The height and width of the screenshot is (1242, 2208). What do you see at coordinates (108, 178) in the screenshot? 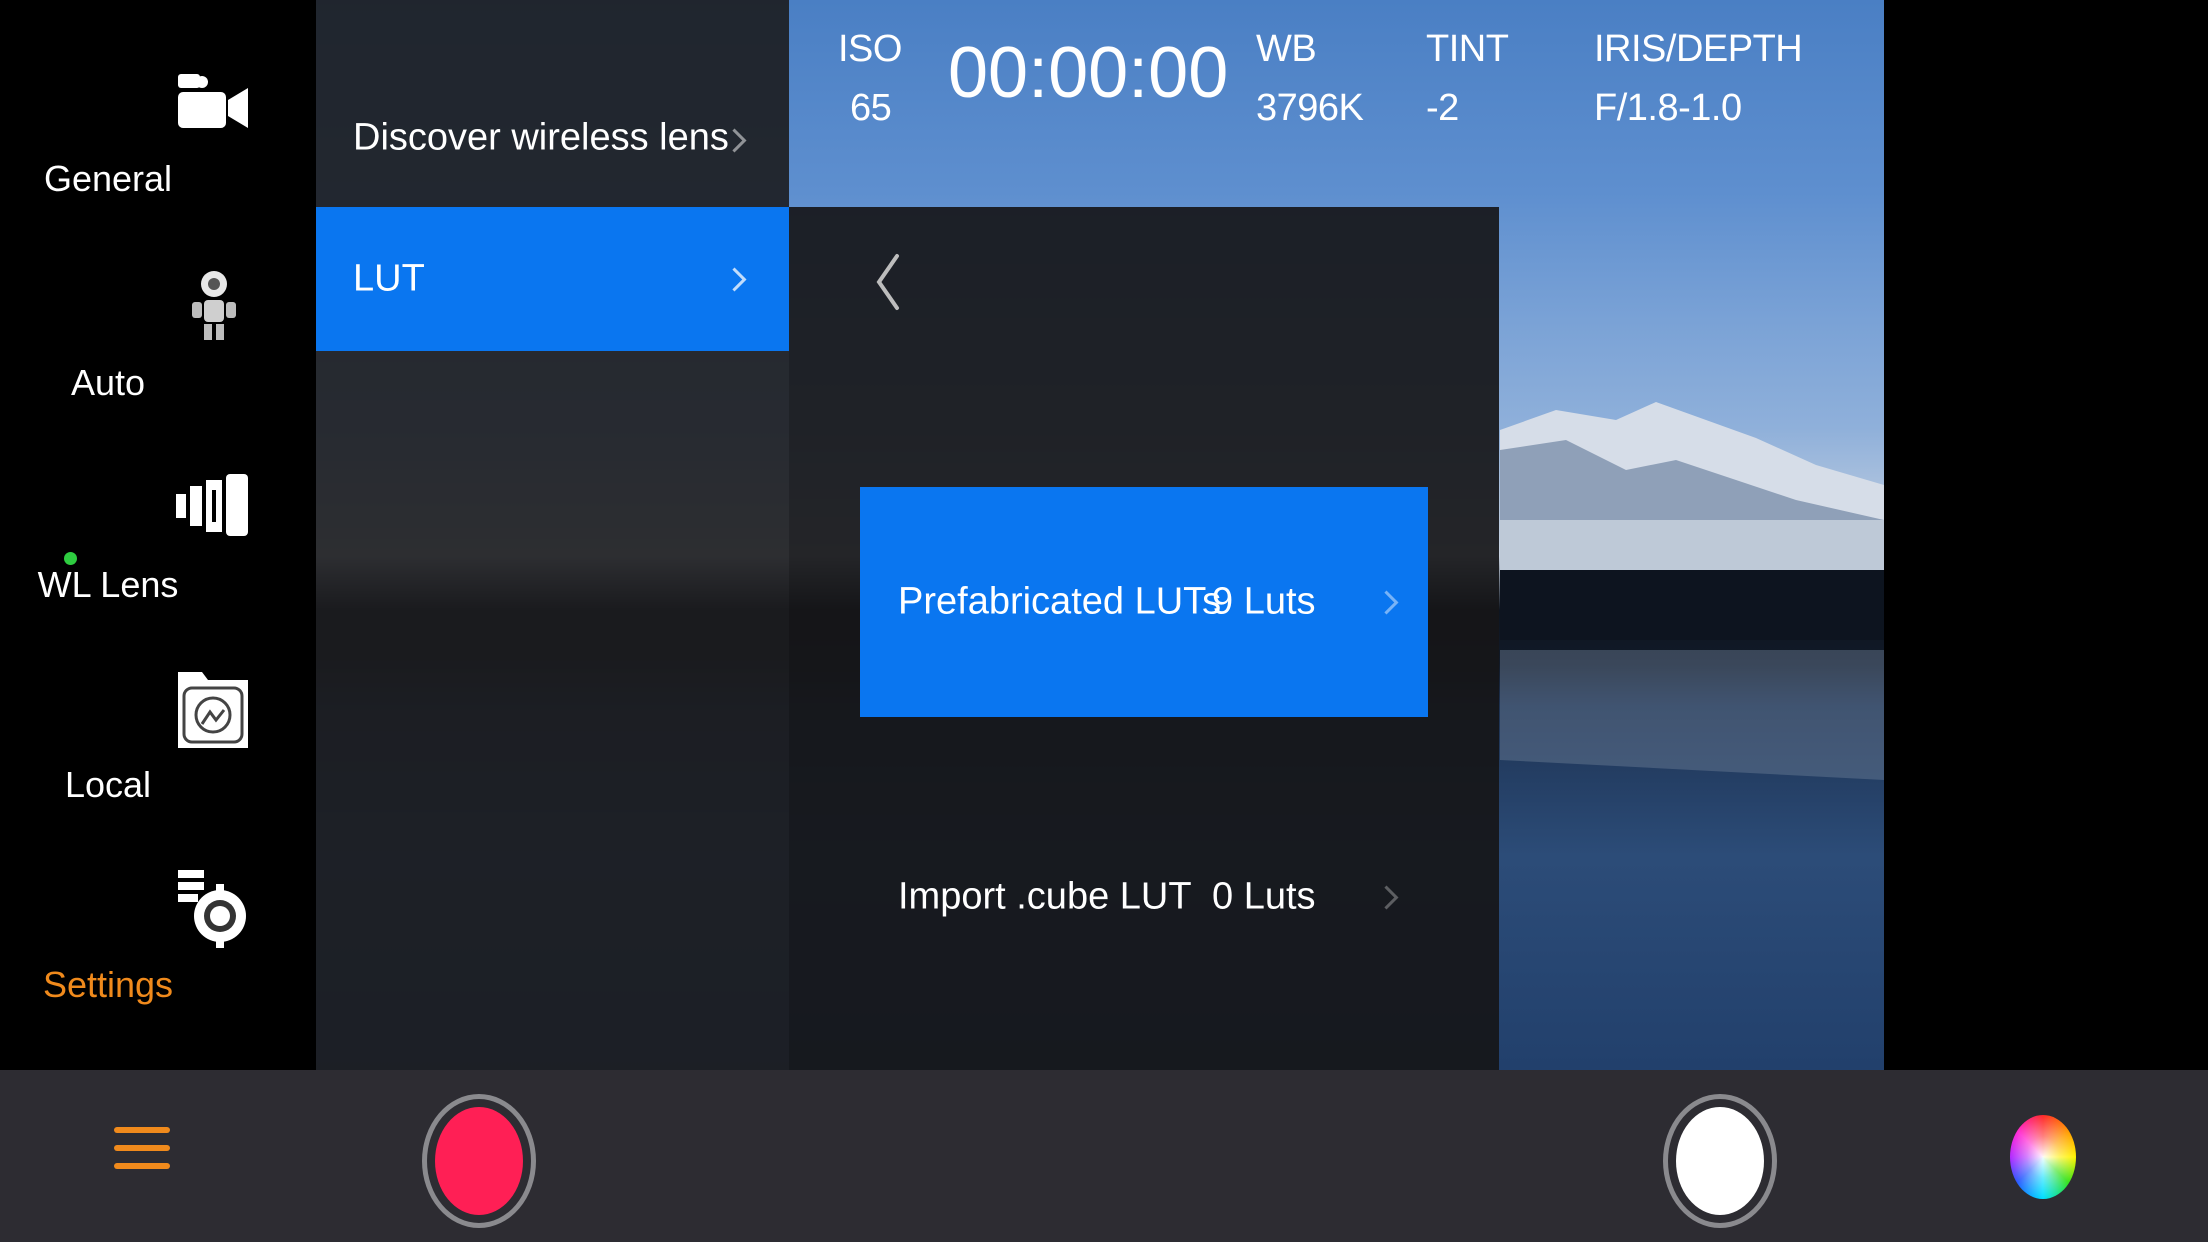
I see `sidebar-item-label: General` at bounding box center [108, 178].